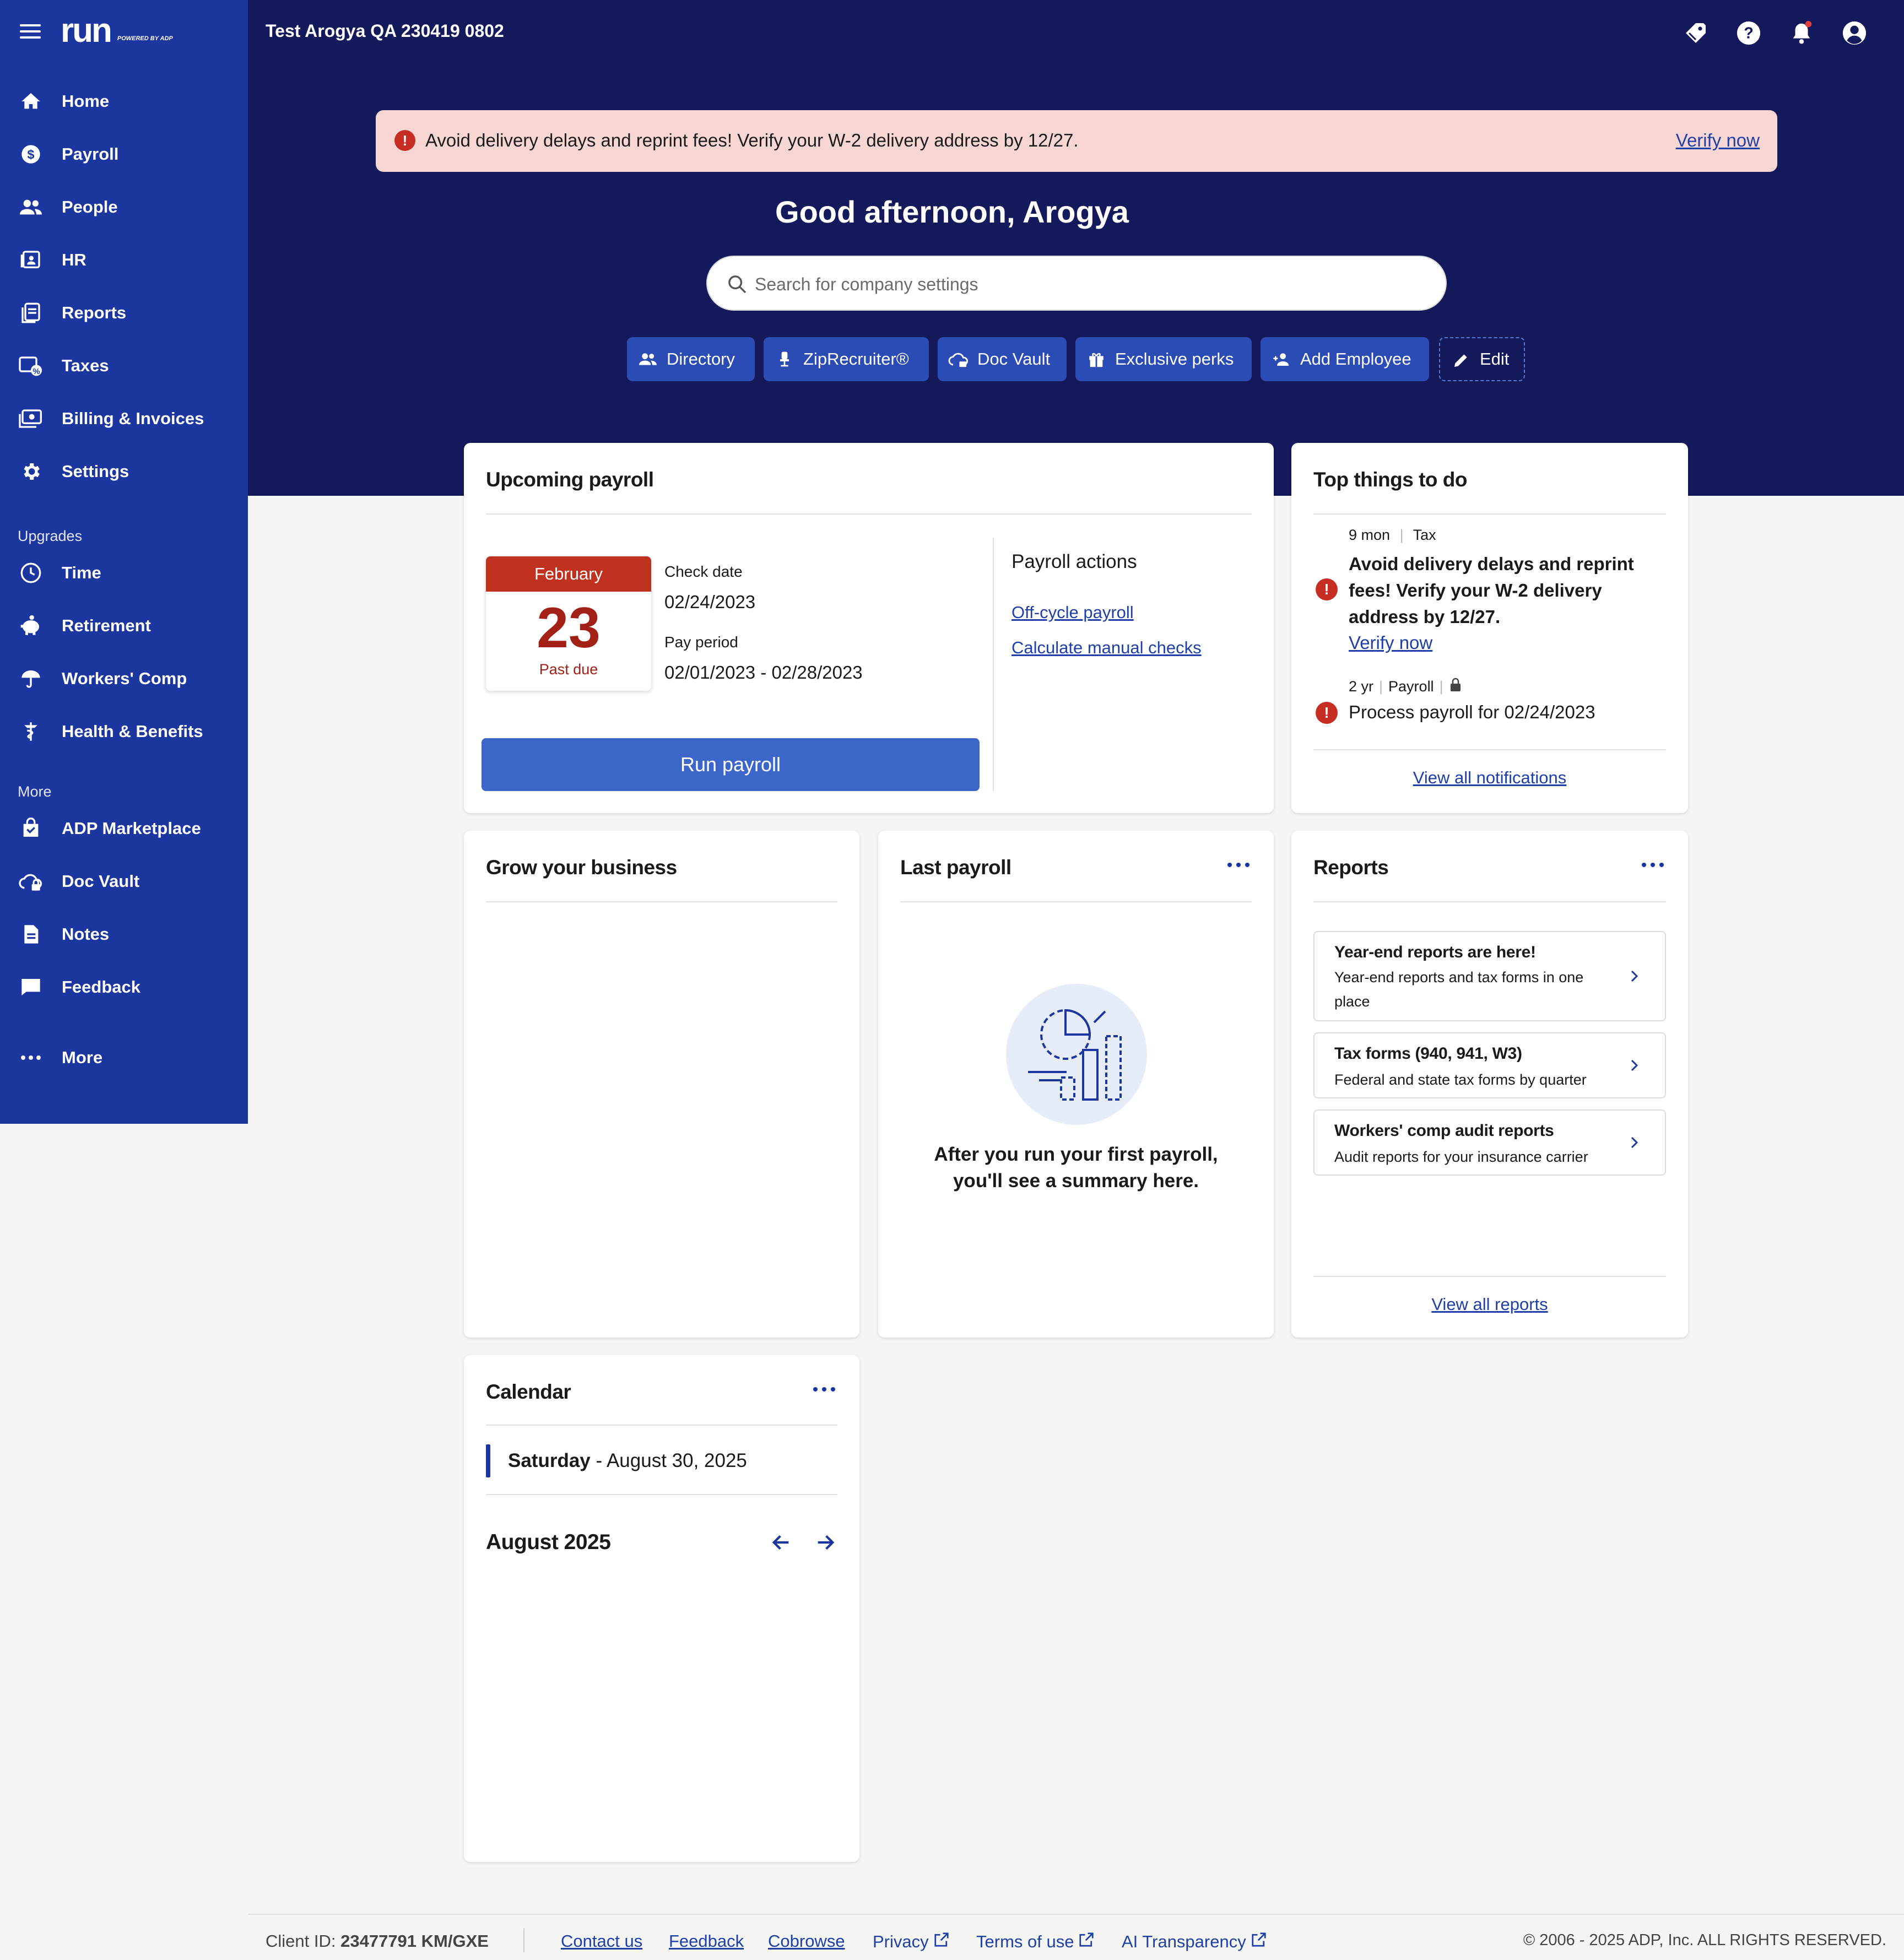  Describe the element at coordinates (825, 1542) in the screenshot. I see `arrow-right-icon` at that location.